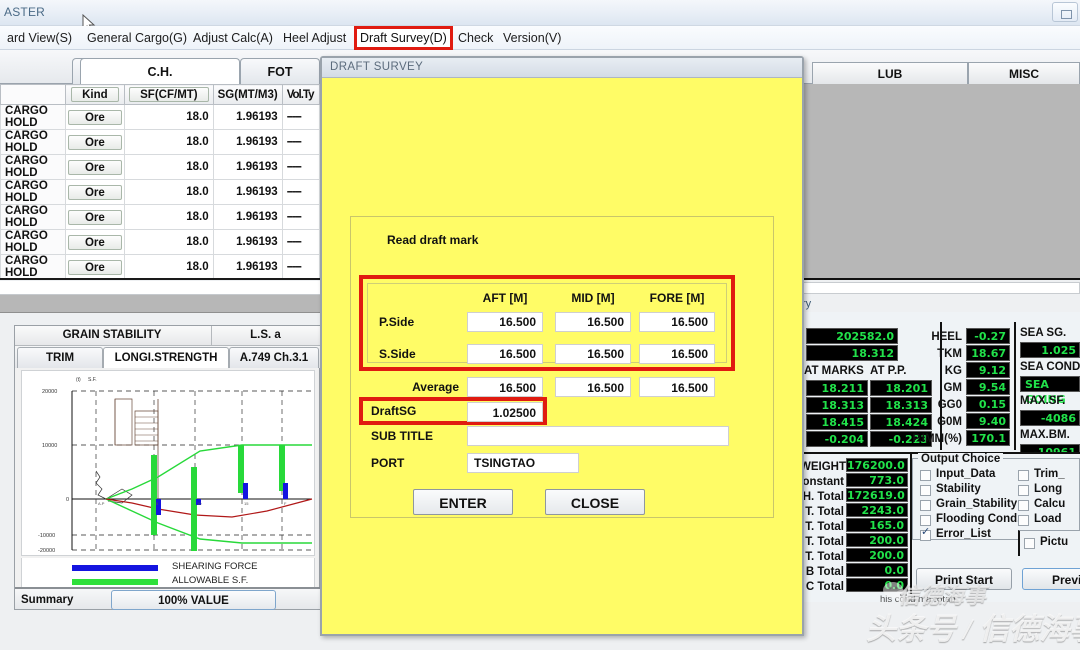  What do you see at coordinates (193, 600) in the screenshot?
I see `value-percent-button: 100% VALUE` at bounding box center [193, 600].